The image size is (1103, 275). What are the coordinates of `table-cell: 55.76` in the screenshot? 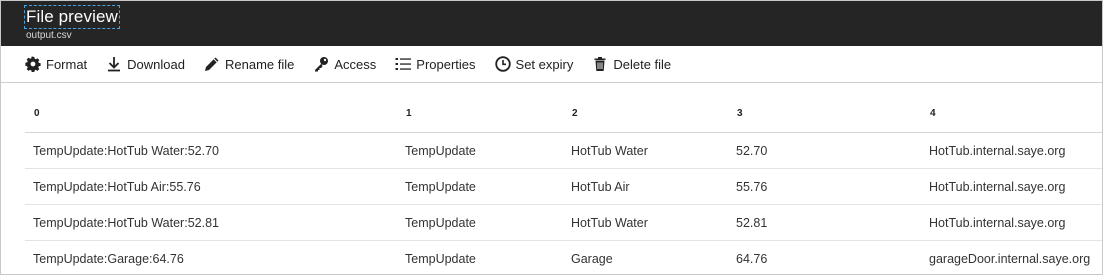 It's located at (824, 186).